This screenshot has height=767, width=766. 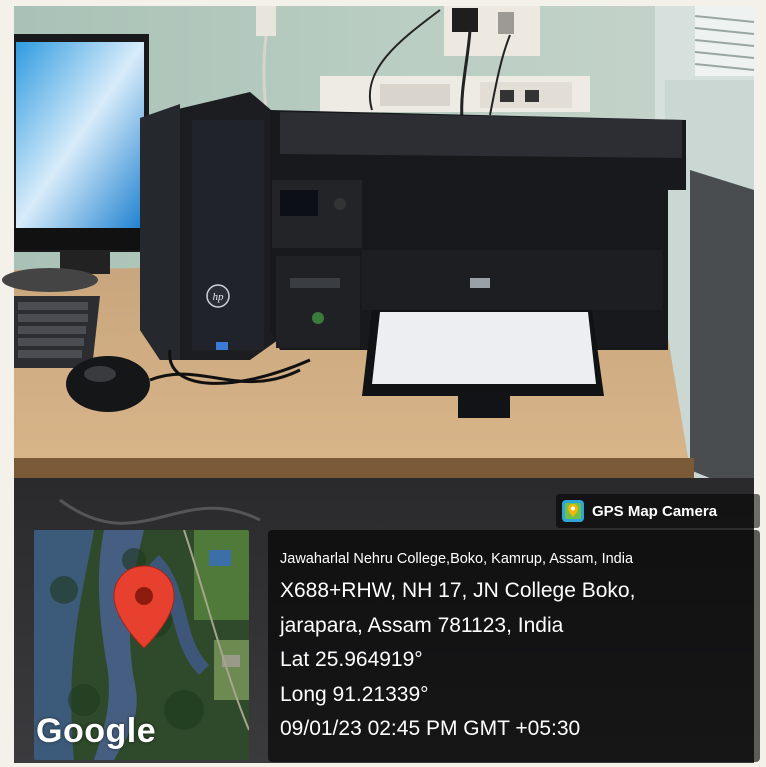 I want to click on latitude: Lat 25.964919°, so click(x=351, y=659).